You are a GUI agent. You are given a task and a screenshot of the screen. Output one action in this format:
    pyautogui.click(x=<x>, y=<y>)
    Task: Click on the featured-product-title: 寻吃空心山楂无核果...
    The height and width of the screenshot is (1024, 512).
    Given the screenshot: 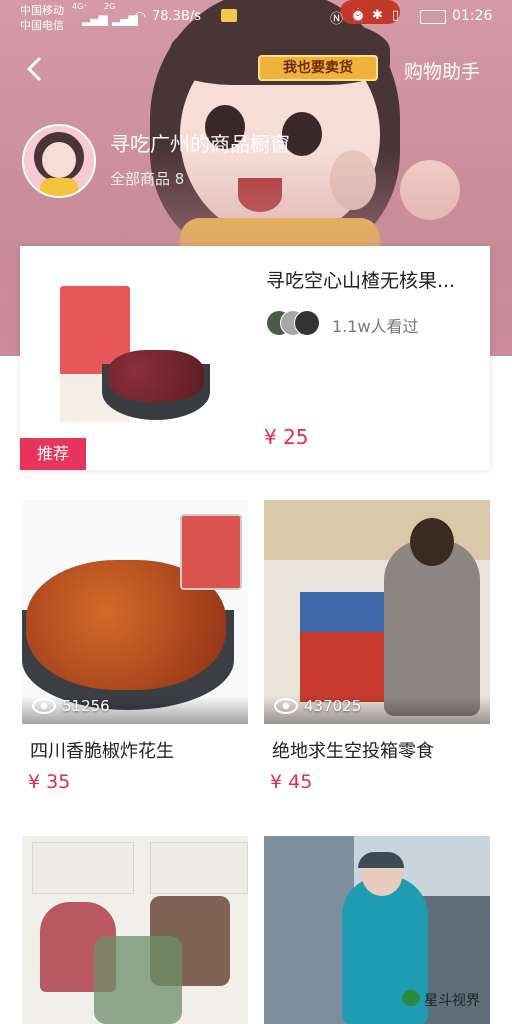 What is the action you would take?
    pyautogui.click(x=360, y=279)
    